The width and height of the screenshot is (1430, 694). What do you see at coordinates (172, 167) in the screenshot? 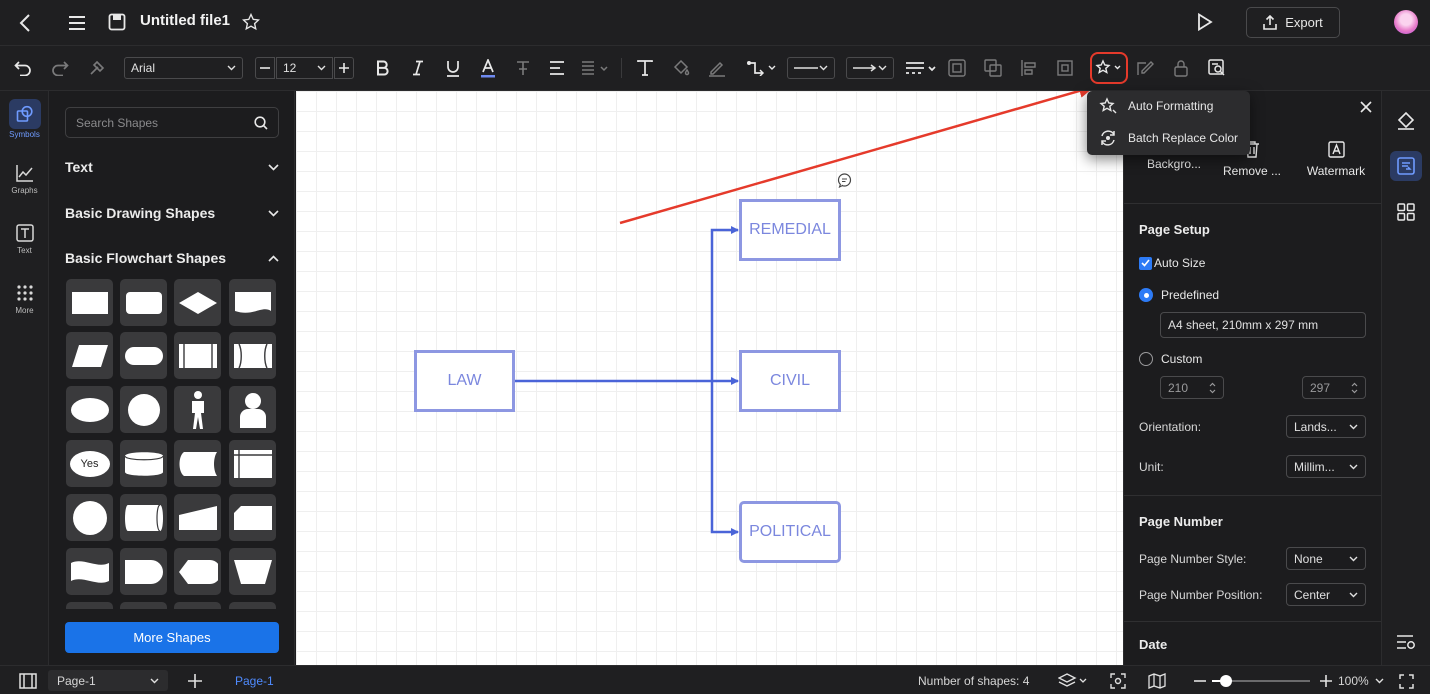
I see `section-text: Text` at bounding box center [172, 167].